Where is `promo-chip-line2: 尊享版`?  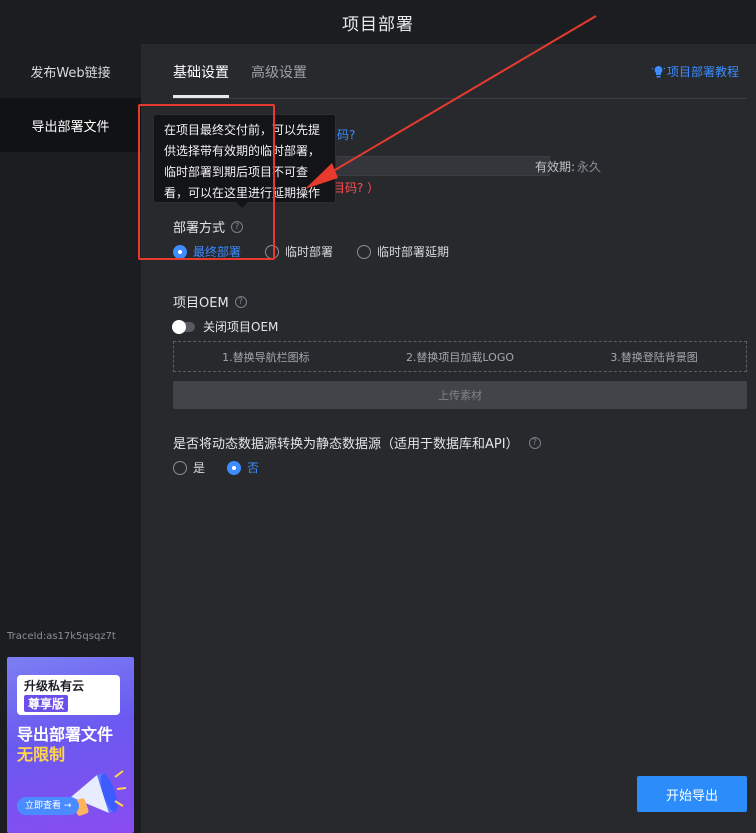 promo-chip-line2: 尊享版 is located at coordinates (46, 703).